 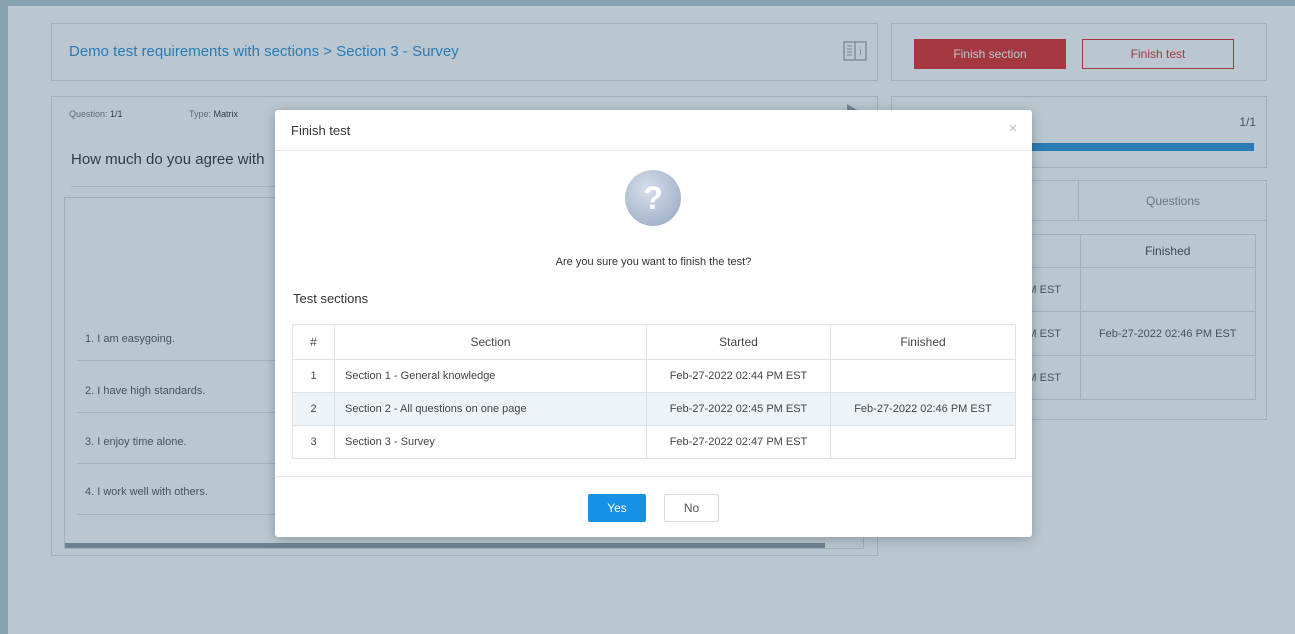 I want to click on table-header-row: # Section Started Finished, so click(x=654, y=342).